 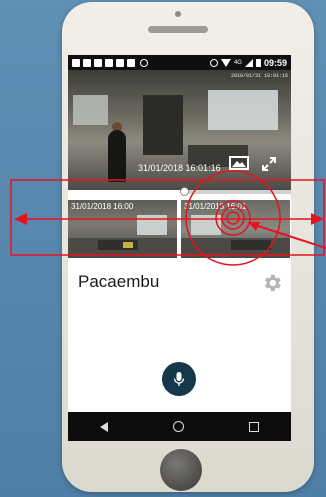 What do you see at coordinates (275, 62) in the screenshot?
I see `status-time: 09:59` at bounding box center [275, 62].